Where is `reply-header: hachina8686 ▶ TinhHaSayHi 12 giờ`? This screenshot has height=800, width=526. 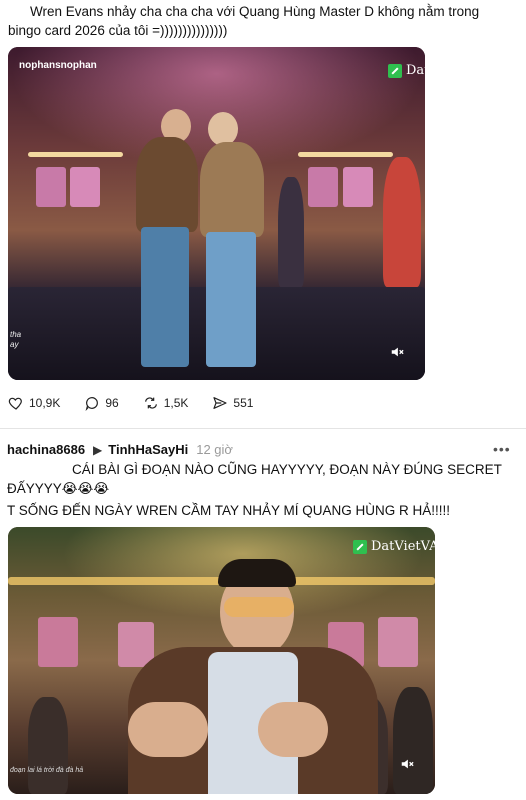
reply-header: hachina8686 ▶ TinhHaSayHi 12 giờ is located at coordinates (120, 449).